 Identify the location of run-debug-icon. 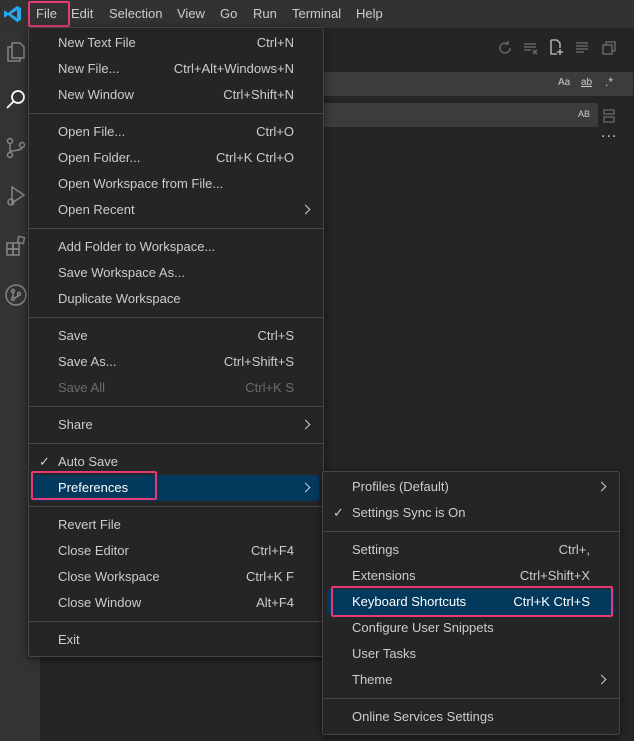
(16, 196).